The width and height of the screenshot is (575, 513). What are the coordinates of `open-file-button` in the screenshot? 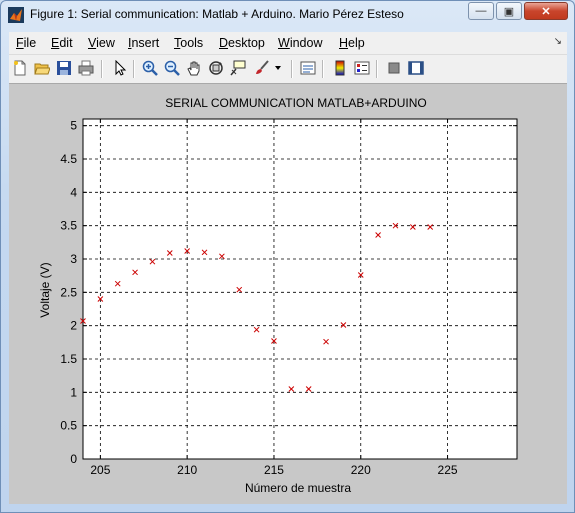 It's located at (42, 68).